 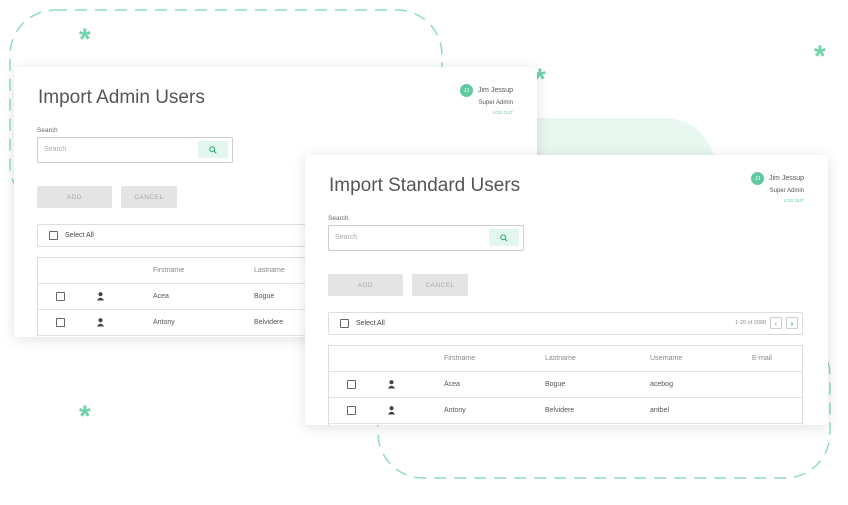 What do you see at coordinates (666, 358) in the screenshot?
I see `column-header: Username` at bounding box center [666, 358].